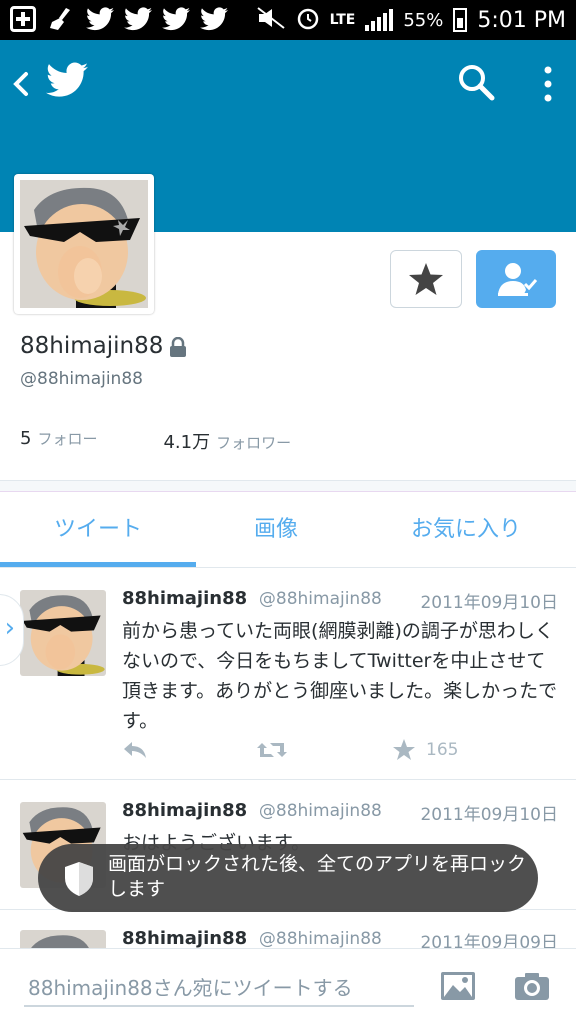 The image size is (576, 1025). Describe the element at coordinates (466, 530) in the screenshot. I see `tab-favorites: お気に入り` at that location.